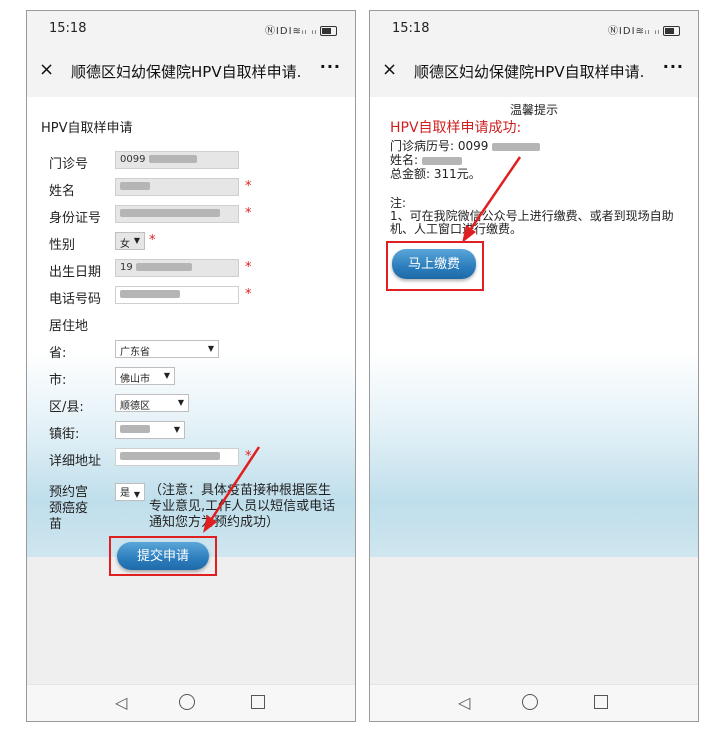  What do you see at coordinates (125, 244) in the screenshot?
I see `gender-value: 女` at bounding box center [125, 244].